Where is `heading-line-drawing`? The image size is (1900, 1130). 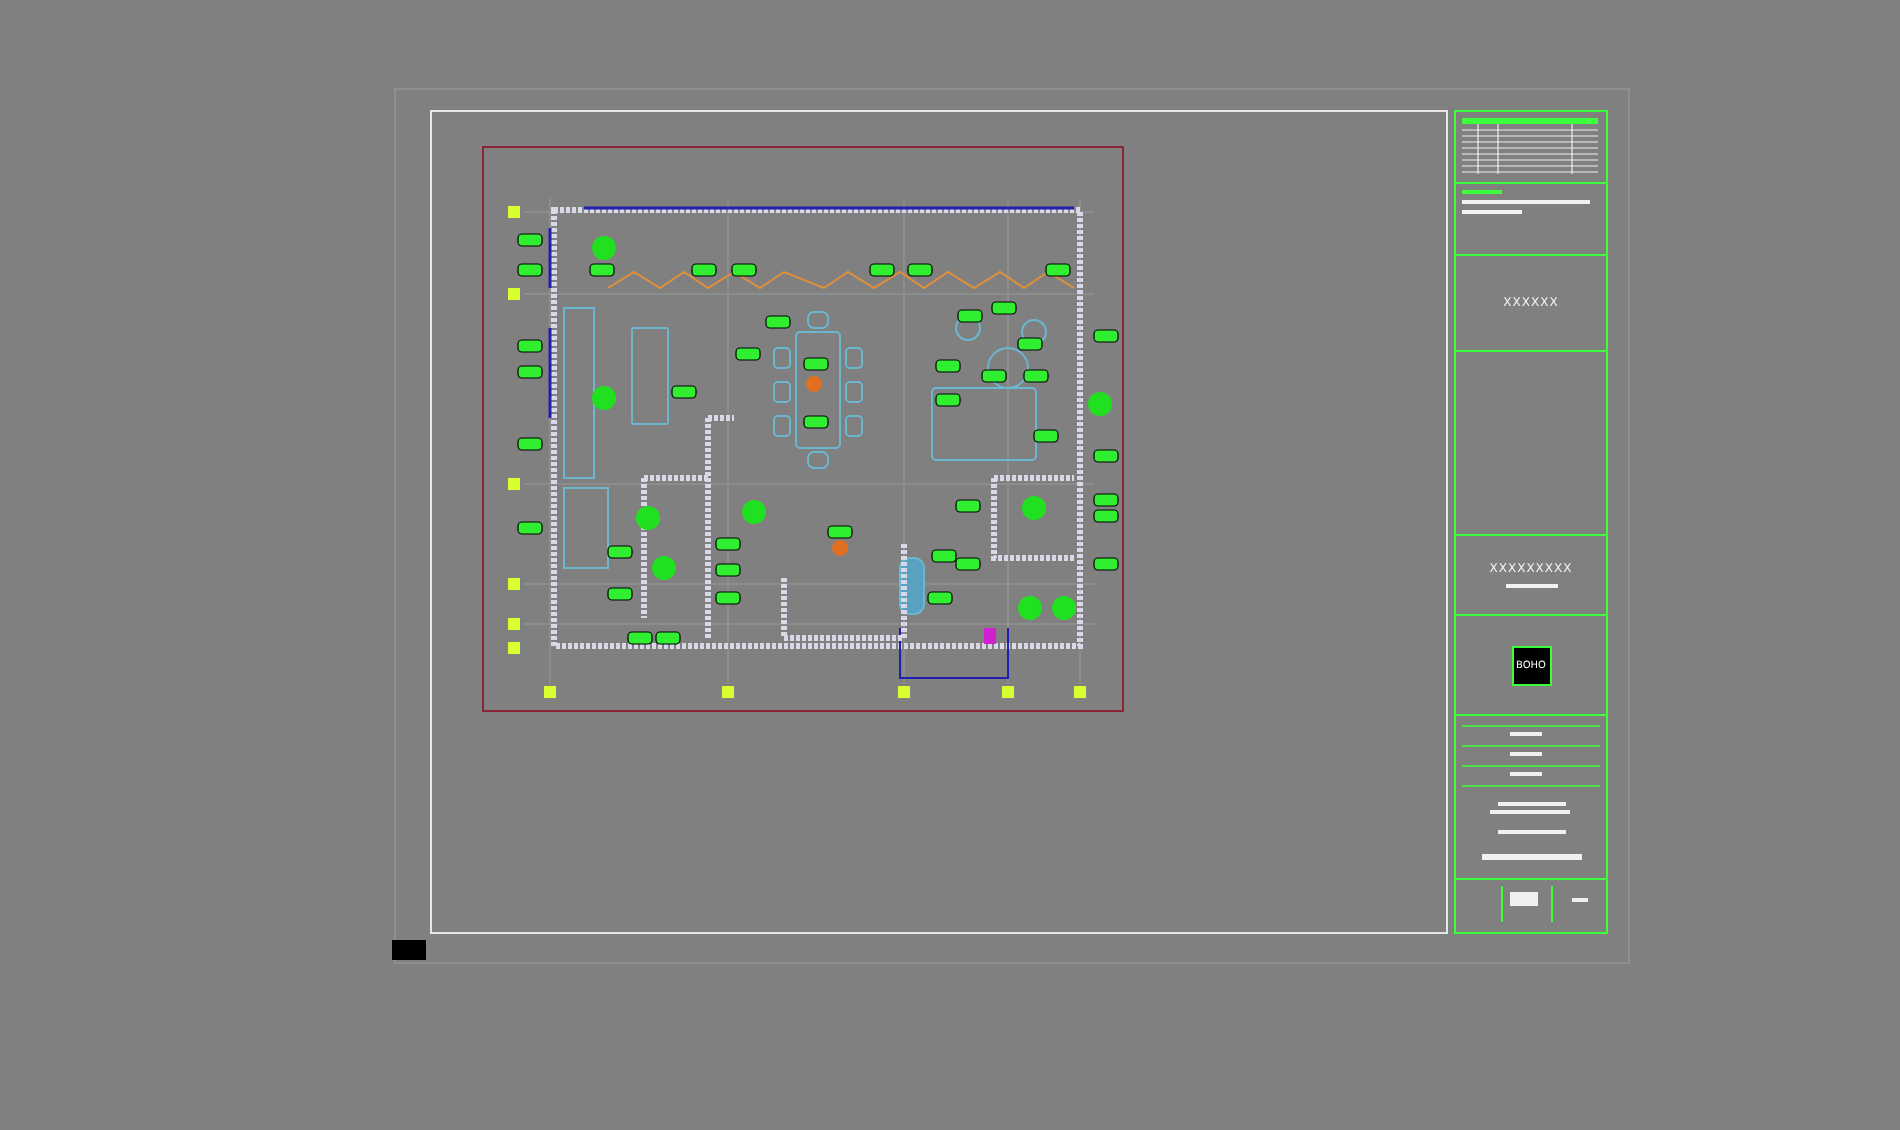 heading-line-drawing is located at coordinates (1482, 192).